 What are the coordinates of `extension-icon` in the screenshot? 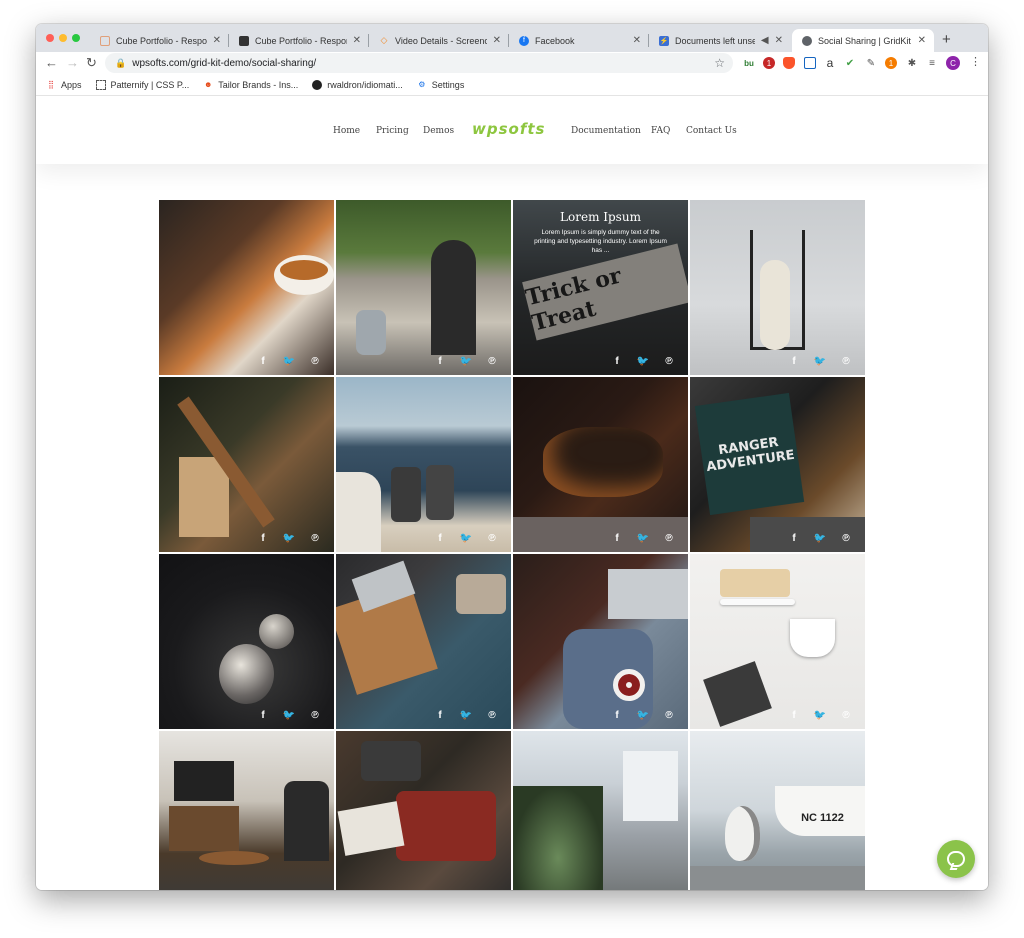 It's located at (810, 63).